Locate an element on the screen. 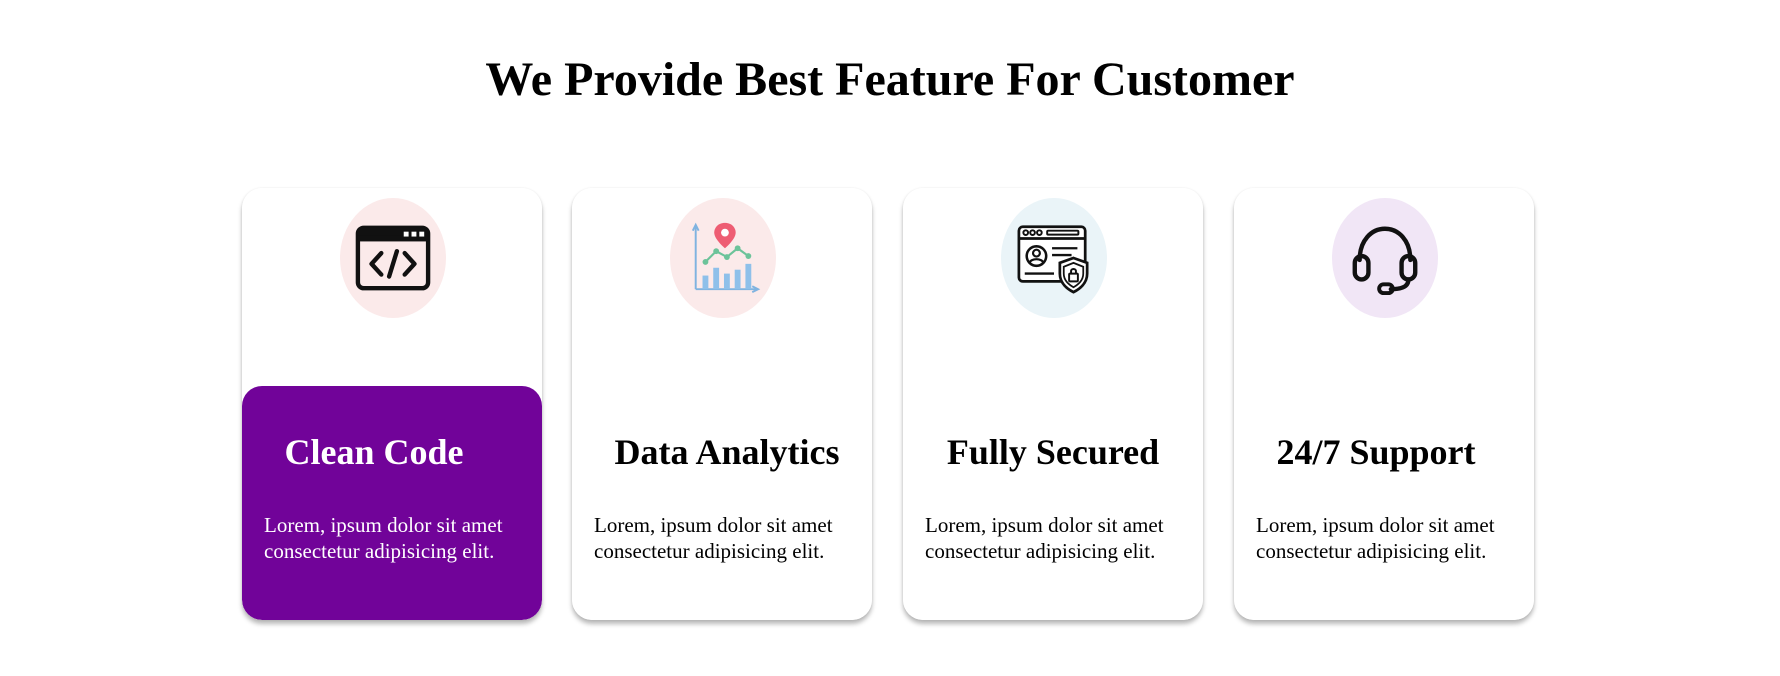 This screenshot has height=676, width=1780. card-title: Fully Secured is located at coordinates (1053, 452).